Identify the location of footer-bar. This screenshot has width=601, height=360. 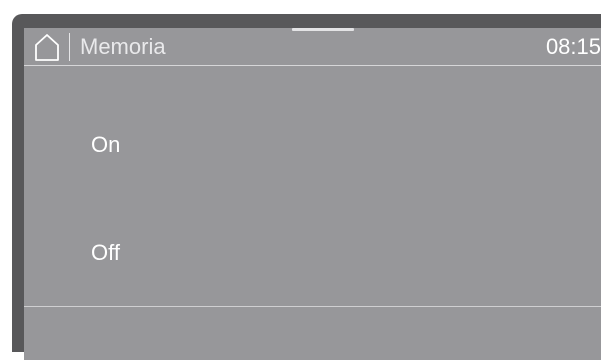
(312, 333).